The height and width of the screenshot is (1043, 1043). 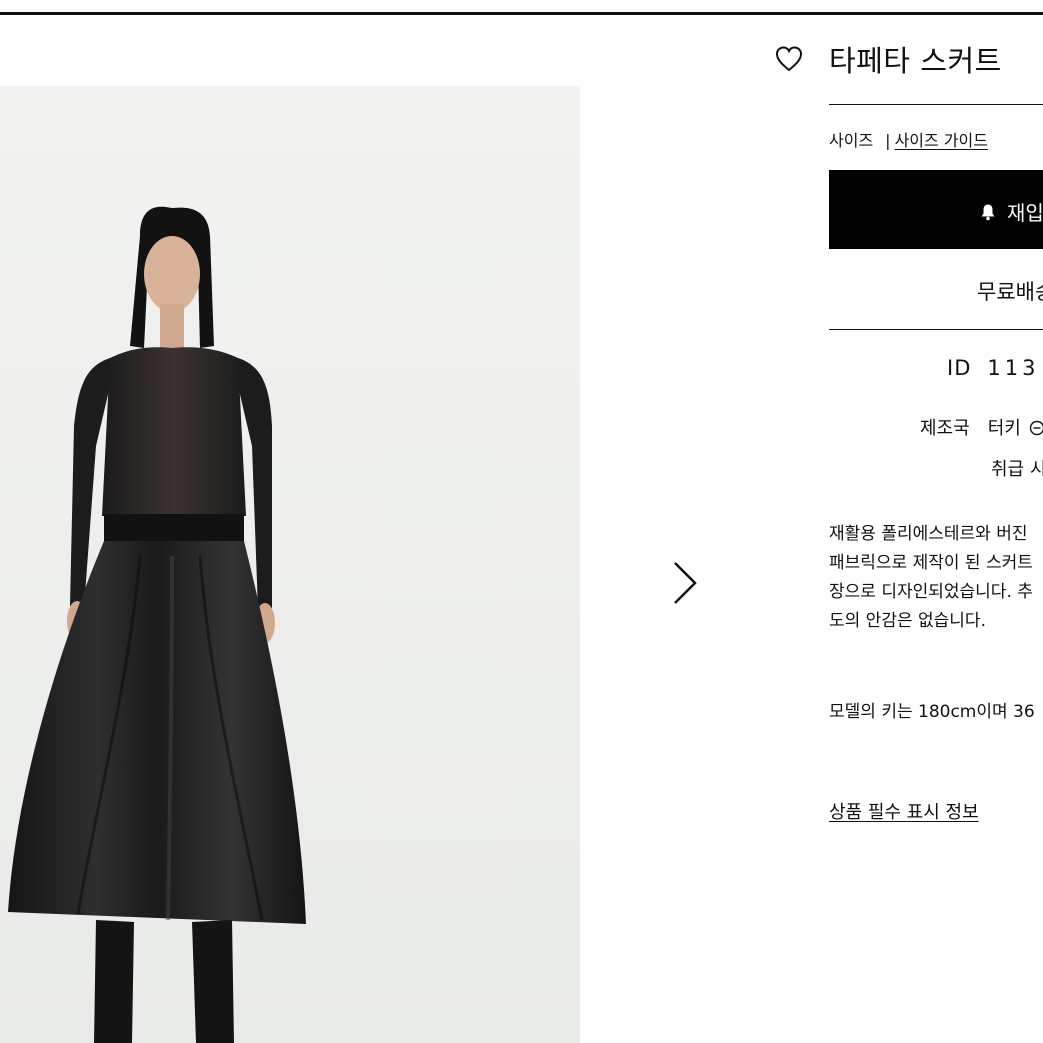 What do you see at coordinates (936, 329) in the screenshot?
I see `shipping-divider` at bounding box center [936, 329].